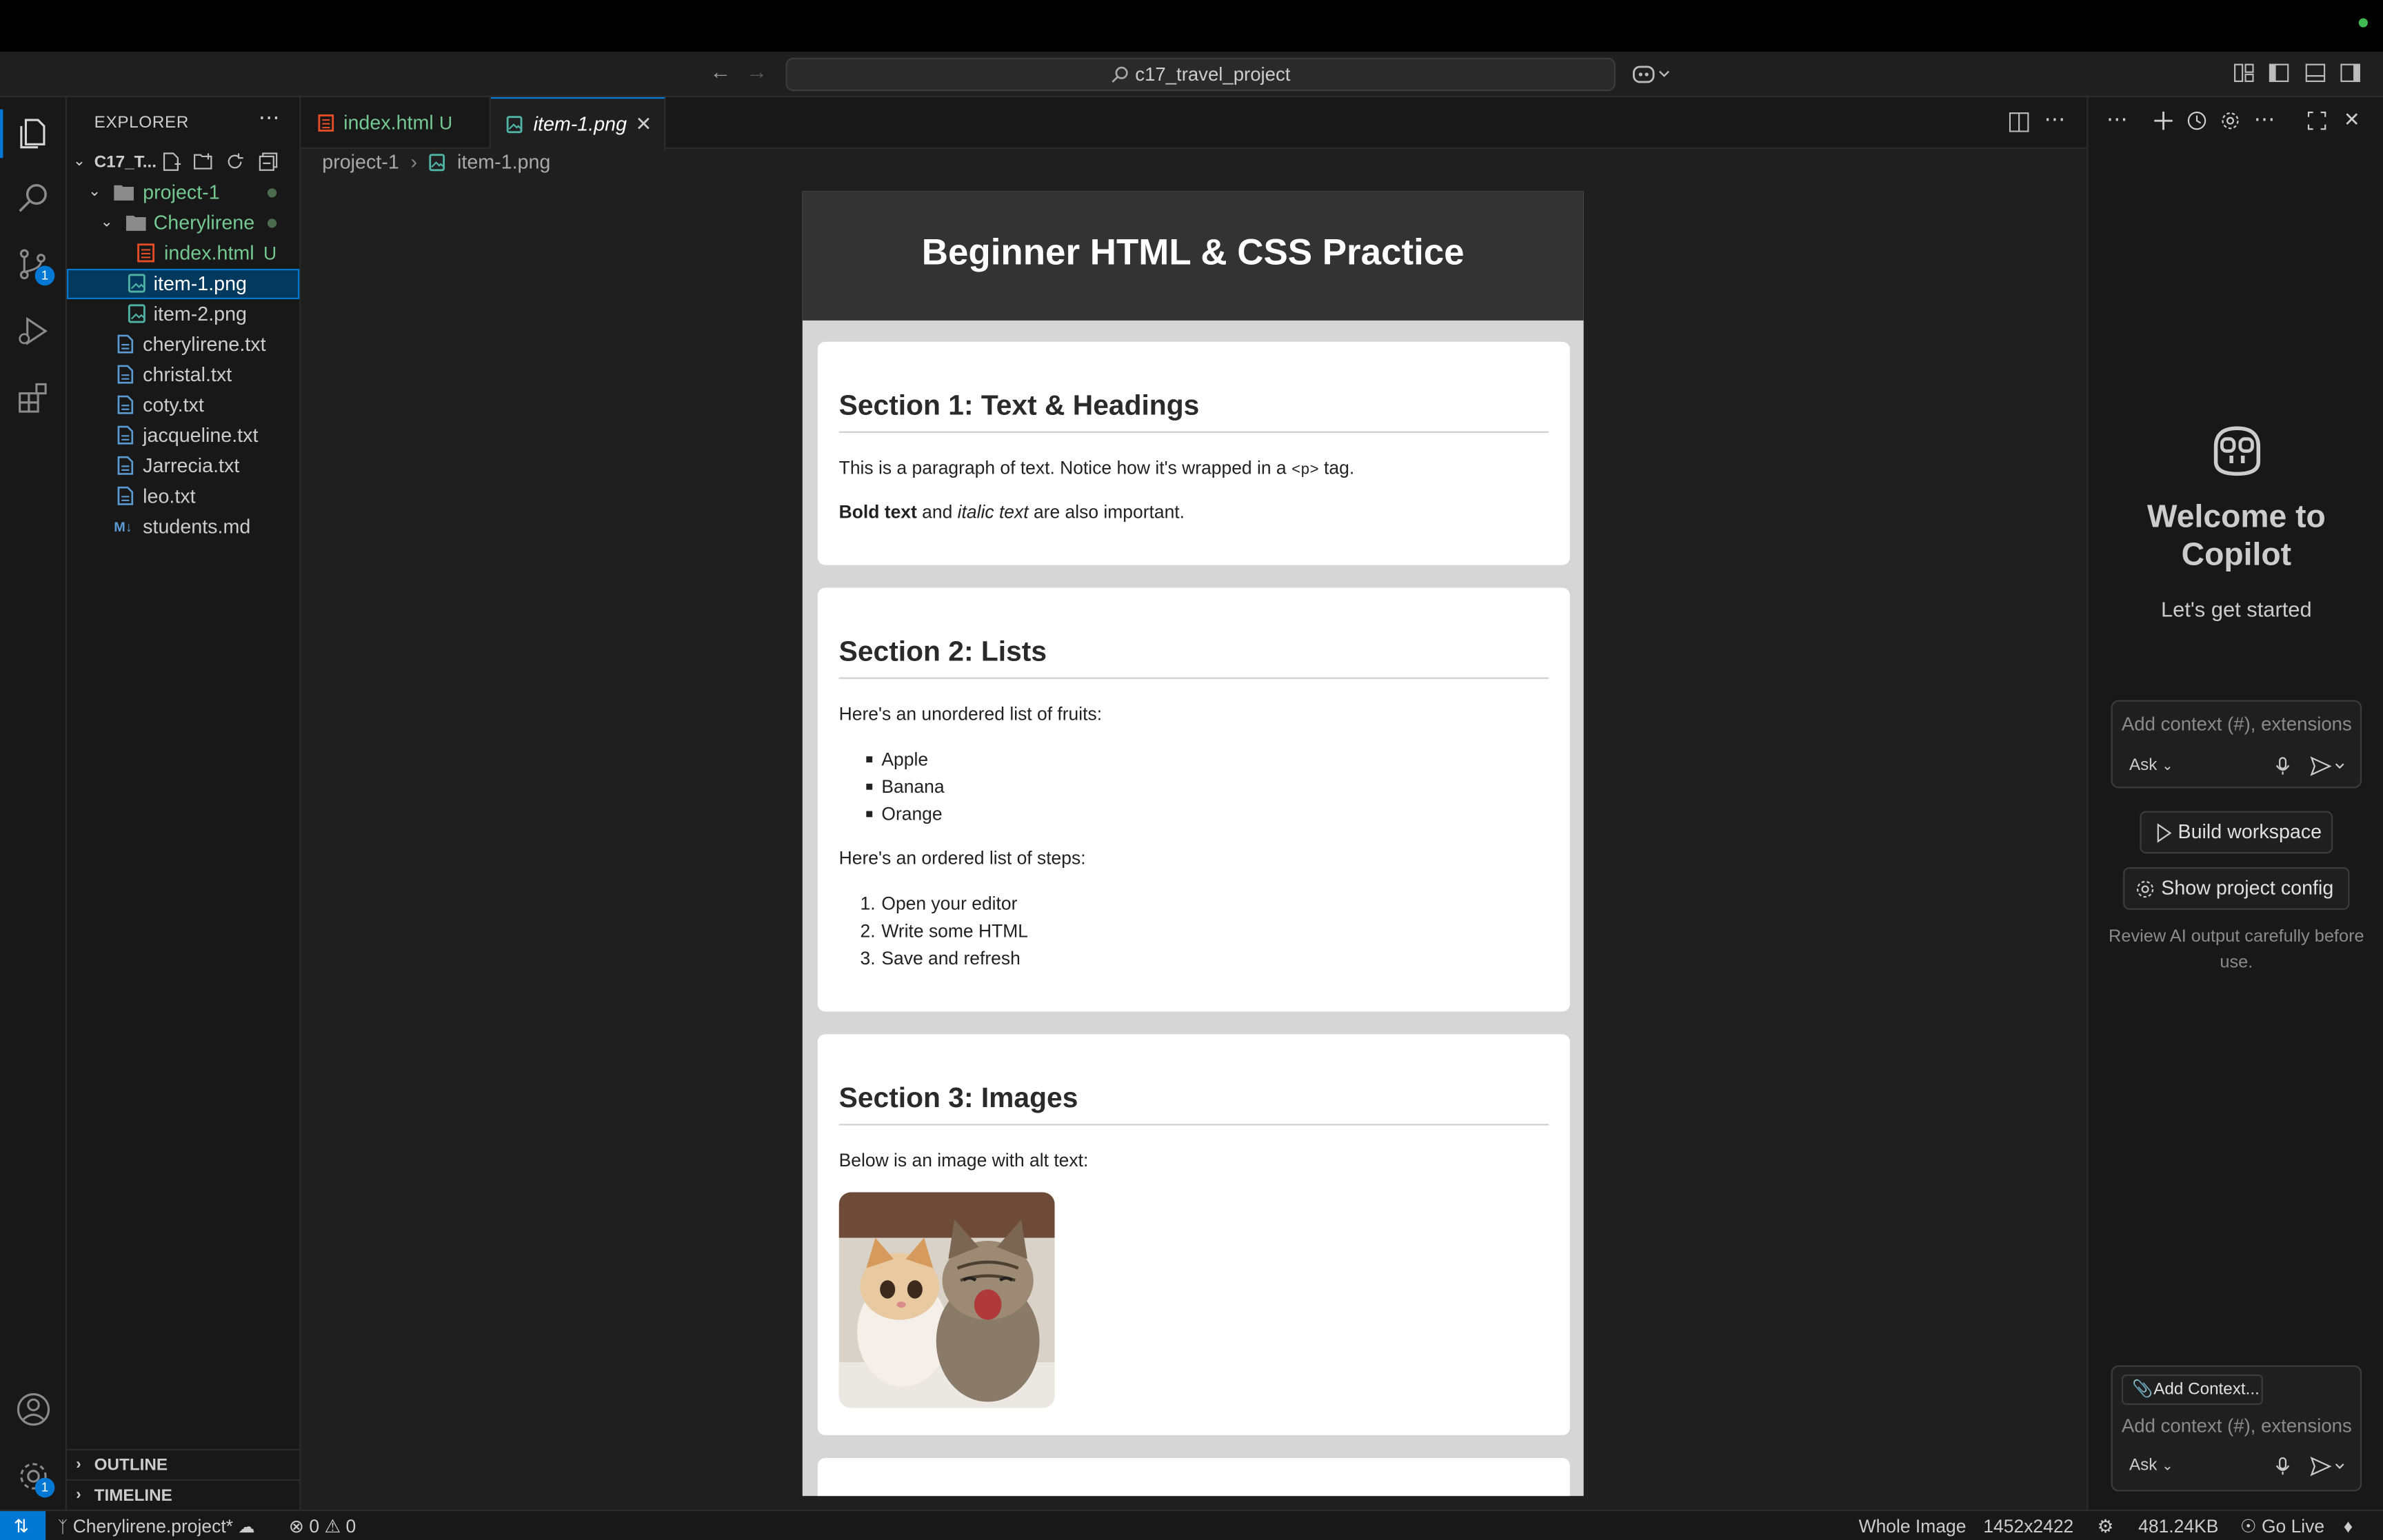 This screenshot has height=1540, width=2383. What do you see at coordinates (183, 284) in the screenshot?
I see `file-item-1-png: item-1.png` at bounding box center [183, 284].